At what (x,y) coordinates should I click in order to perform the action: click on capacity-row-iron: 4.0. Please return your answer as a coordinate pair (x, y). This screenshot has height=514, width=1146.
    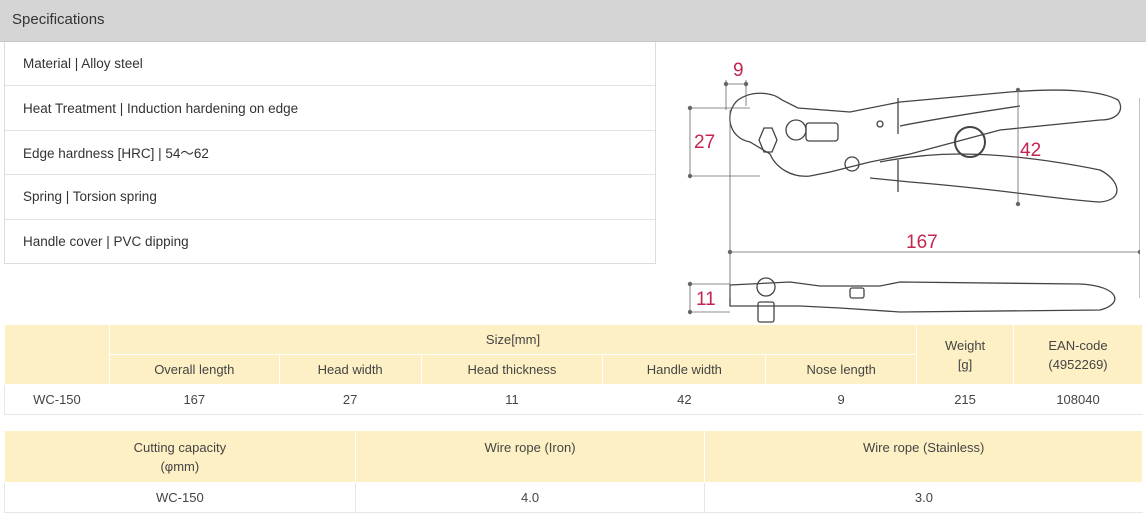
    Looking at the image, I should click on (529, 497).